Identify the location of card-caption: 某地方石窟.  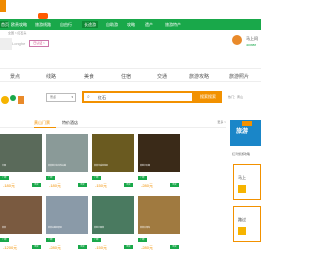
(145, 166).